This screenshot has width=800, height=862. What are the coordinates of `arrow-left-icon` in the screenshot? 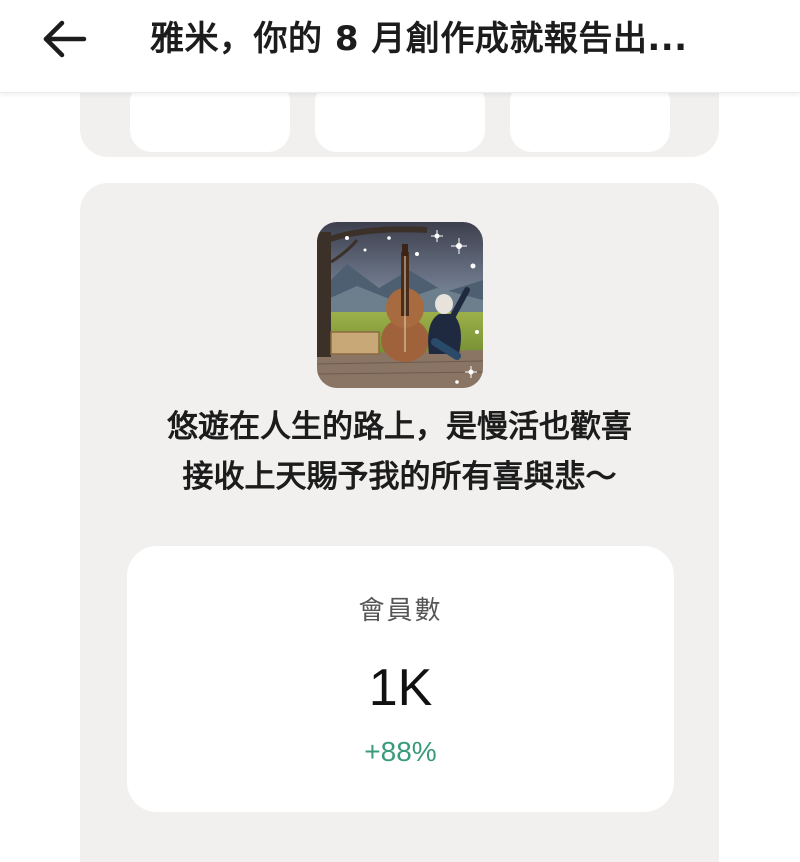 It's located at (65, 39).